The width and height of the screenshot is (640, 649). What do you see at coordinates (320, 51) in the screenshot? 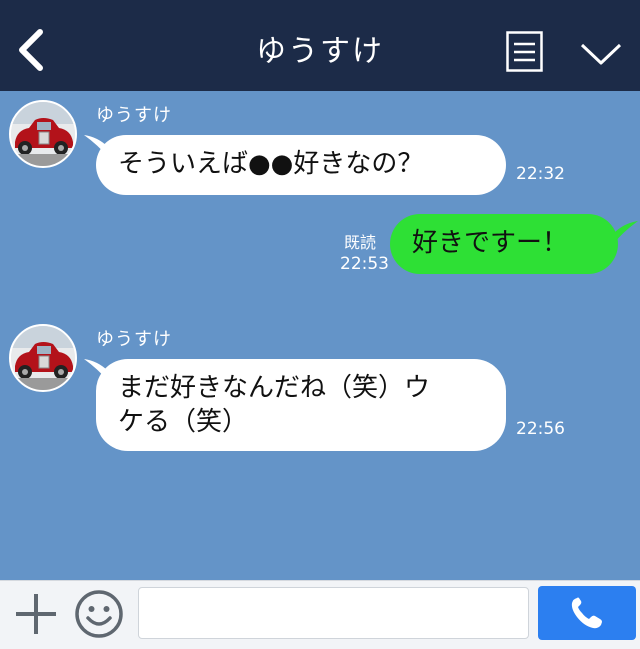
I see `chat-title: ゆうすけ` at bounding box center [320, 51].